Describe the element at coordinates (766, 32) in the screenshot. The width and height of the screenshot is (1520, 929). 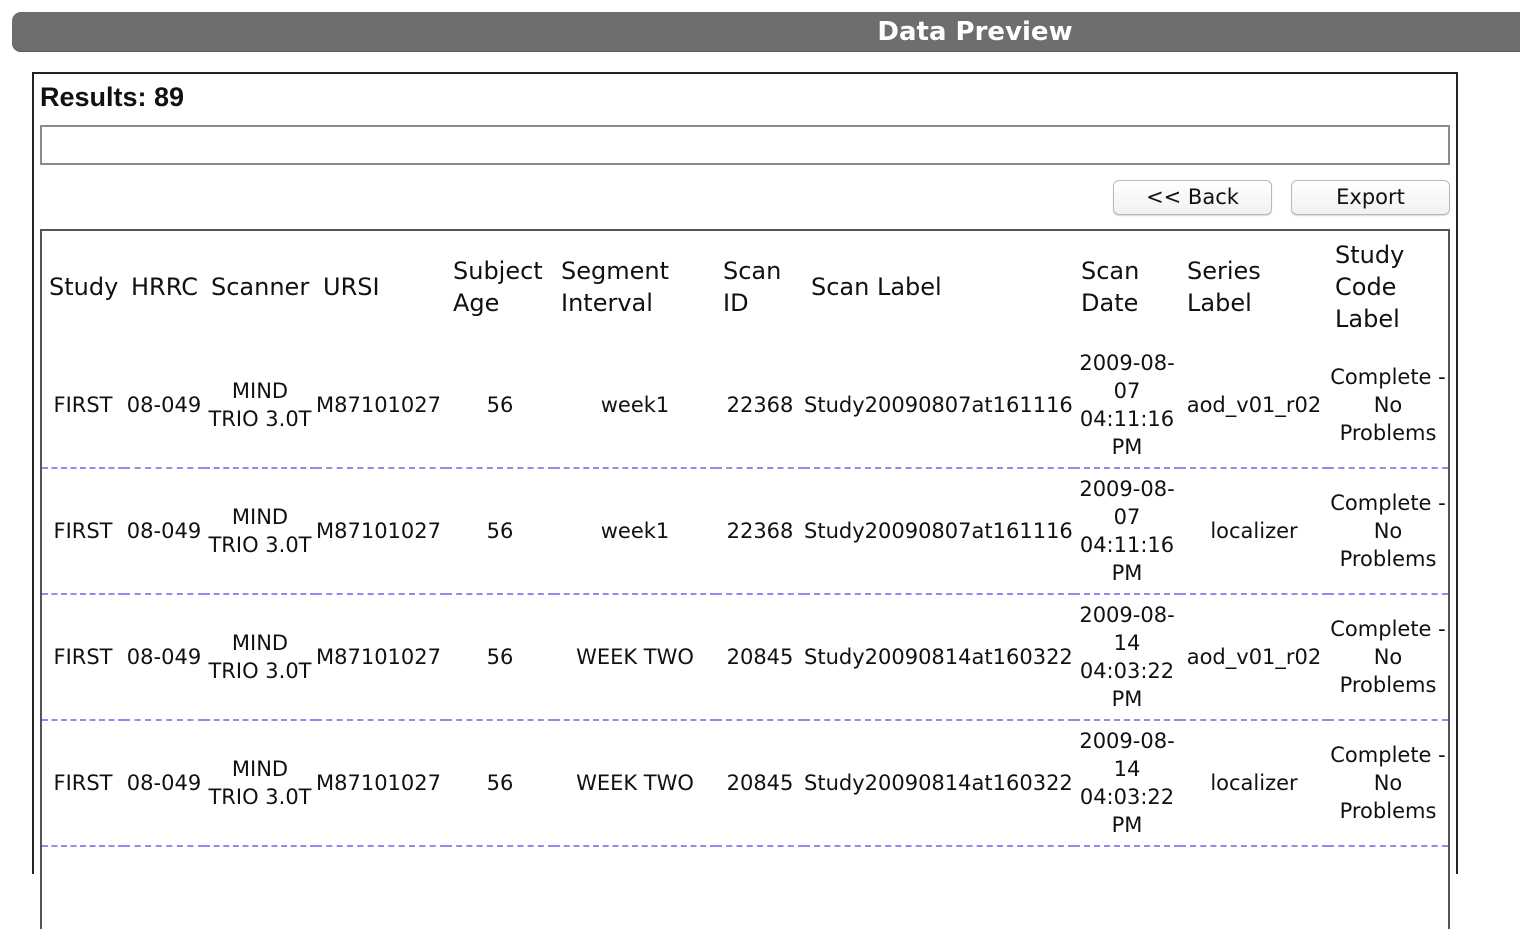
I see `title-bar: Data Preview` at that location.